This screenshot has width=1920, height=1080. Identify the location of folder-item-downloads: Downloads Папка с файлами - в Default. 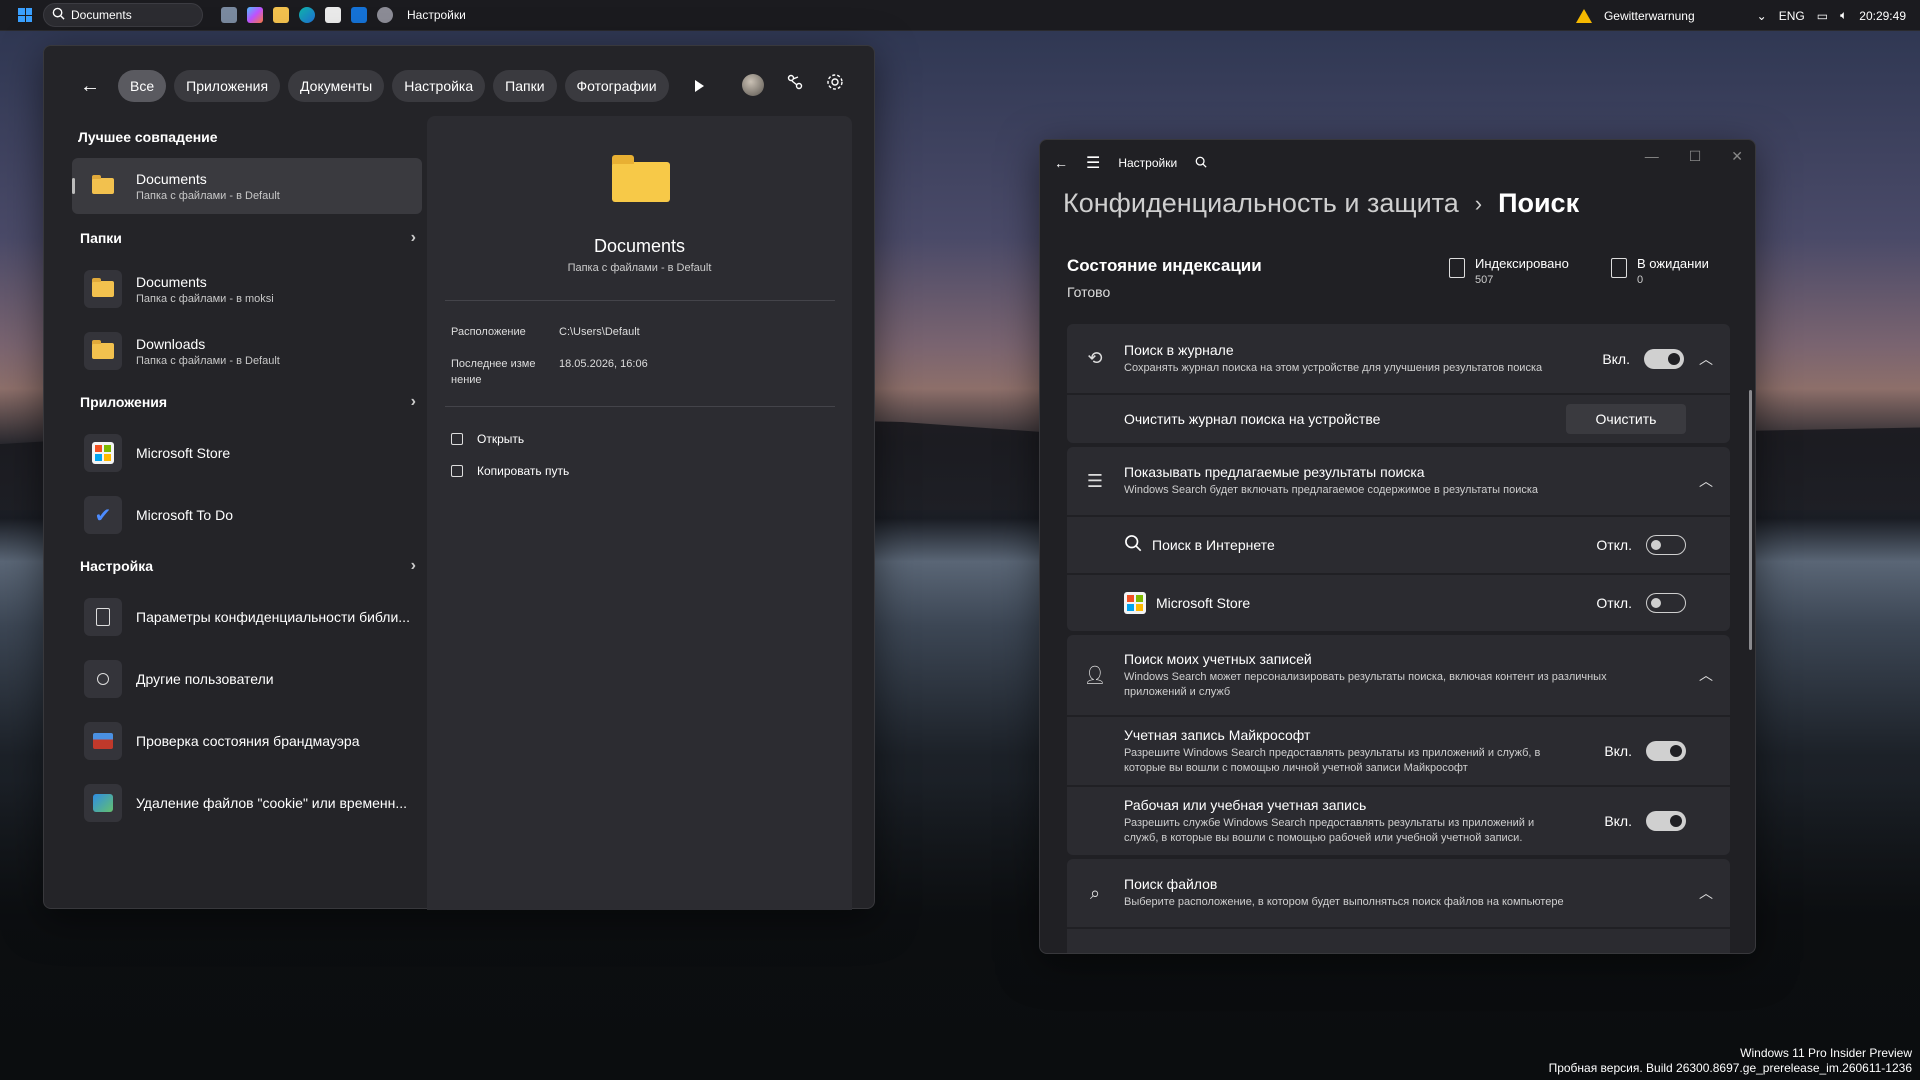
(247, 351).